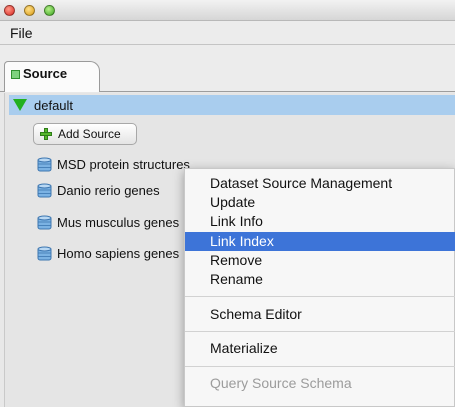 This screenshot has height=407, width=455. I want to click on menu-item-rename: Rename, so click(320, 279).